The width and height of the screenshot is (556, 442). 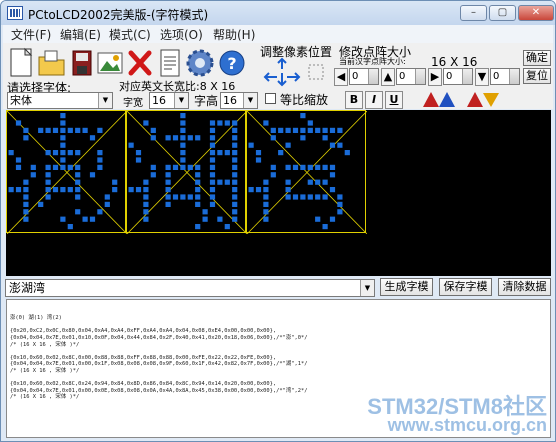 What do you see at coordinates (524, 287) in the screenshot?
I see `clear-data-button: 清除数据` at bounding box center [524, 287].